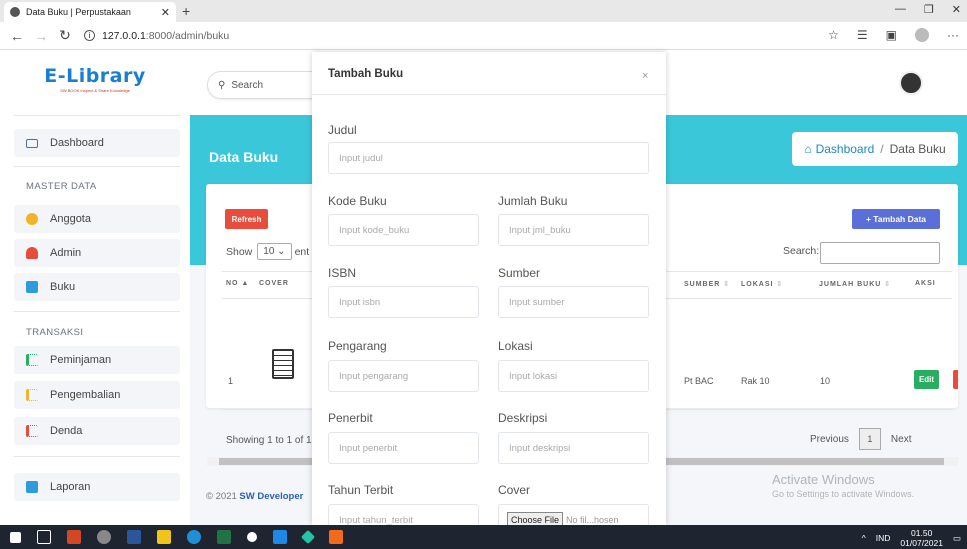  What do you see at coordinates (342, 273) in the screenshot?
I see `label-isbn: ISBN` at bounding box center [342, 273].